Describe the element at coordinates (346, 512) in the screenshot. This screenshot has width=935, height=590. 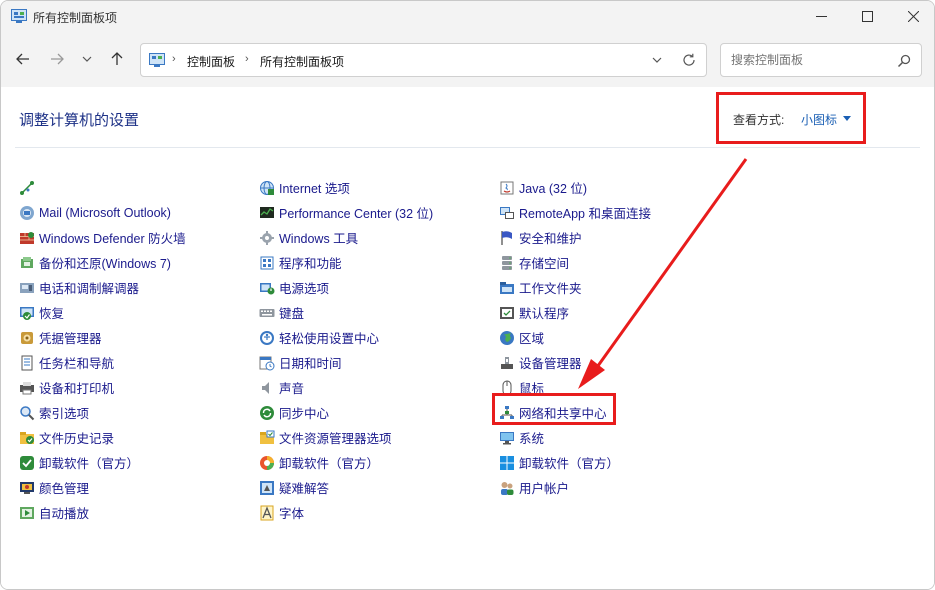
I see `list-item: 字体` at that location.